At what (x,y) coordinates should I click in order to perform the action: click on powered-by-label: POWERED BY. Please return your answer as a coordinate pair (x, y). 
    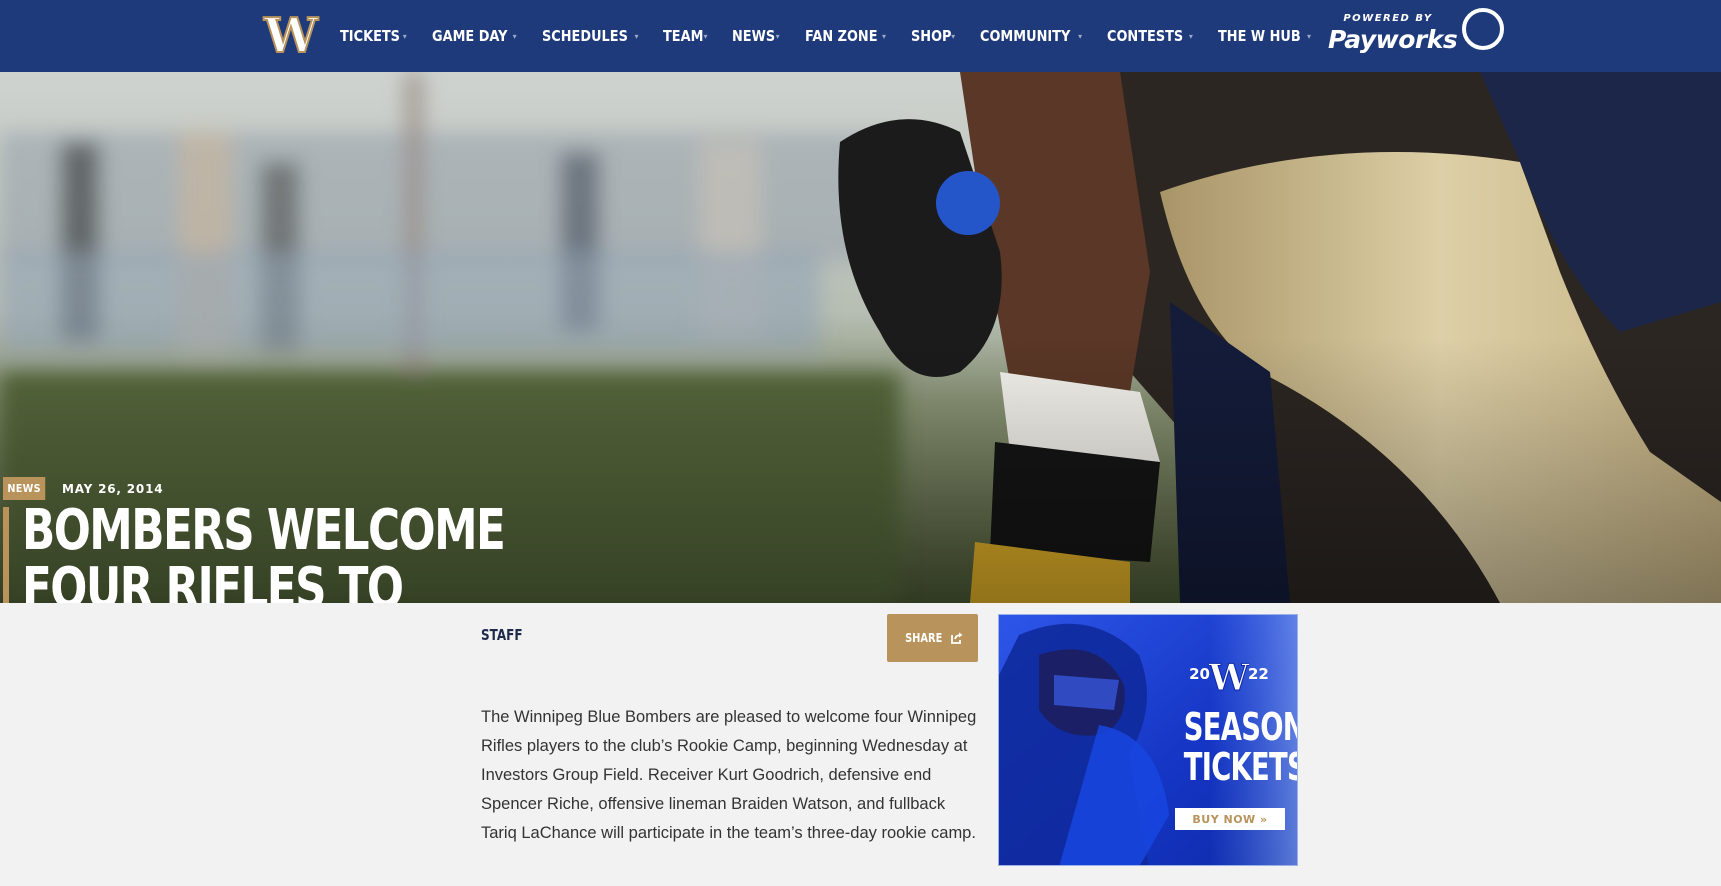
    Looking at the image, I should click on (1388, 18).